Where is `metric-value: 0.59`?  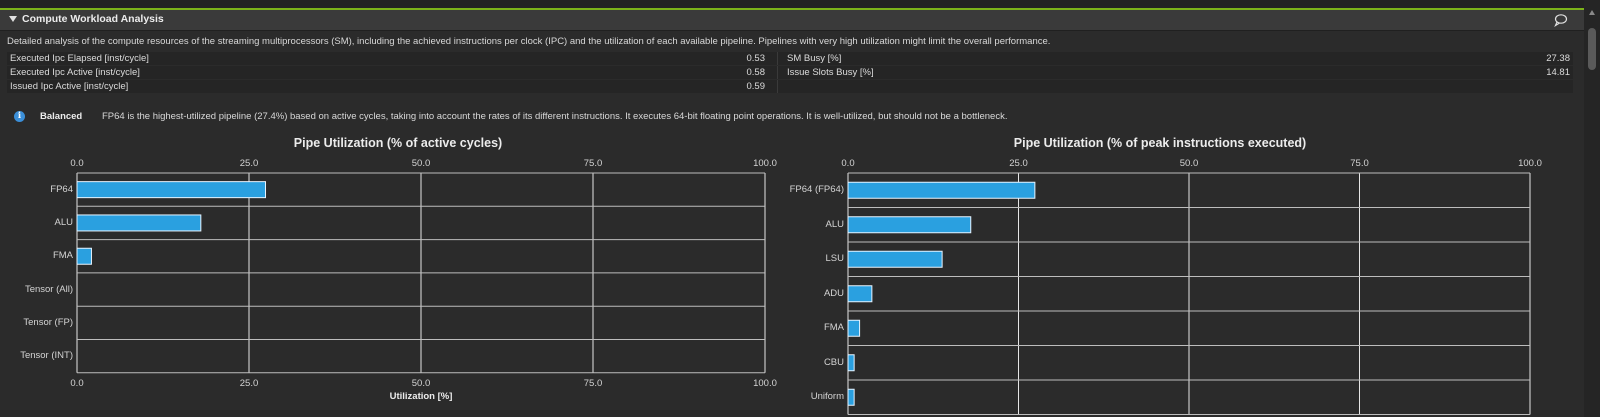
metric-value: 0.59 is located at coordinates (756, 86).